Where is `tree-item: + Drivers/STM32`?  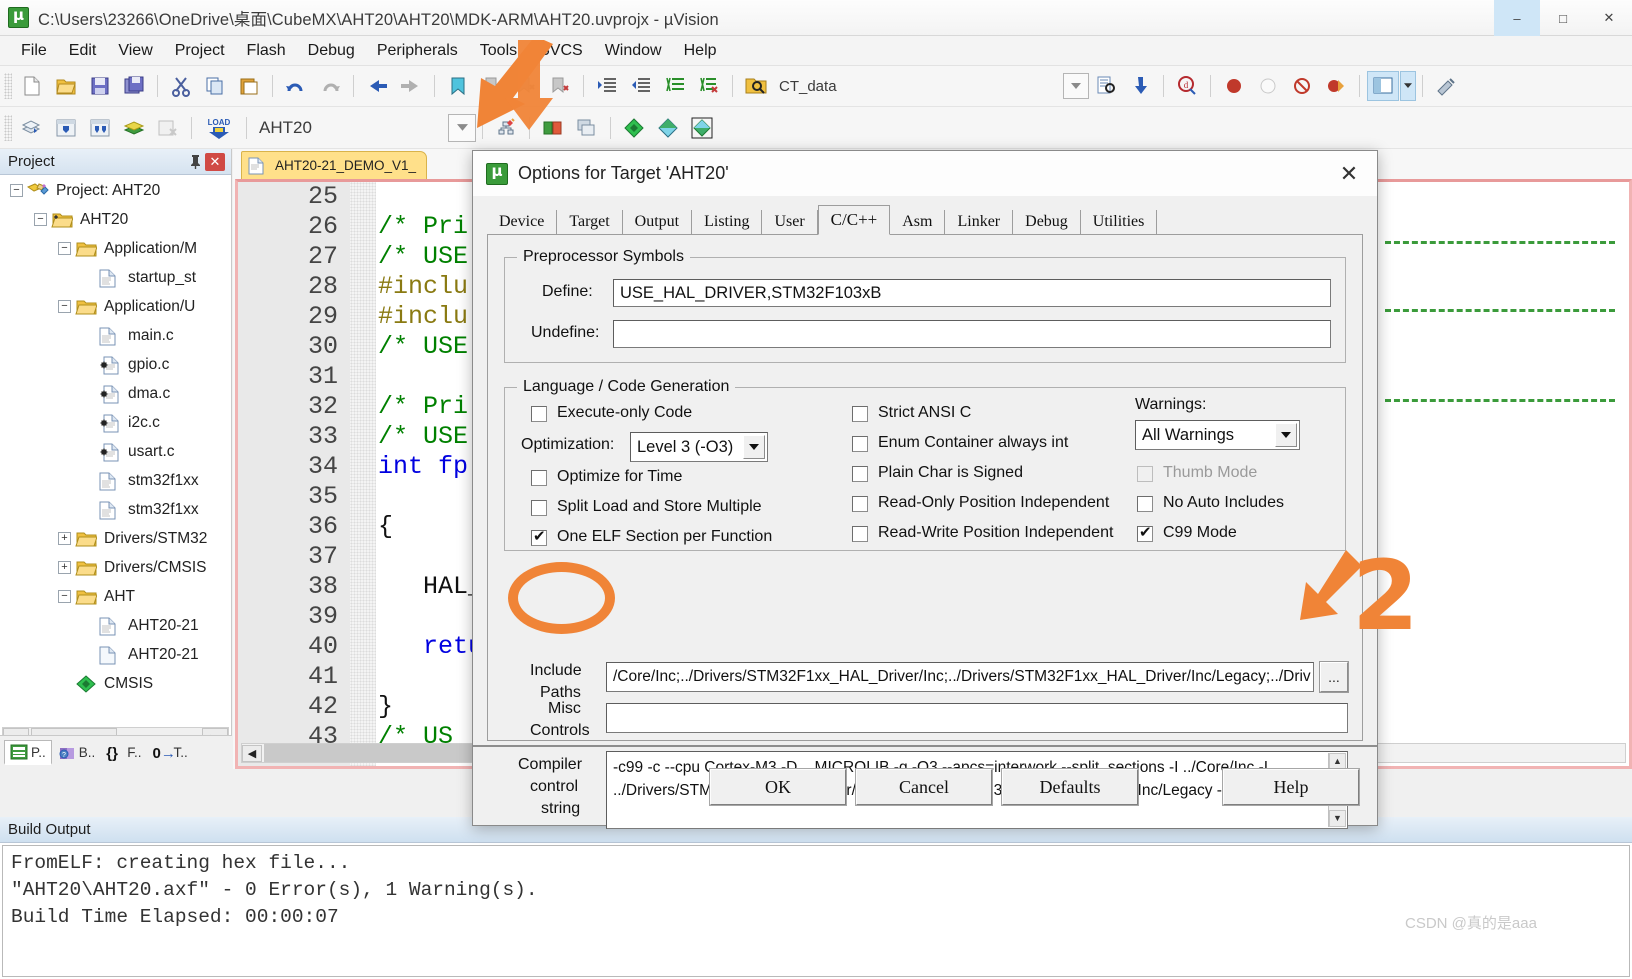 tree-item: + Drivers/STM32 is located at coordinates (115, 538).